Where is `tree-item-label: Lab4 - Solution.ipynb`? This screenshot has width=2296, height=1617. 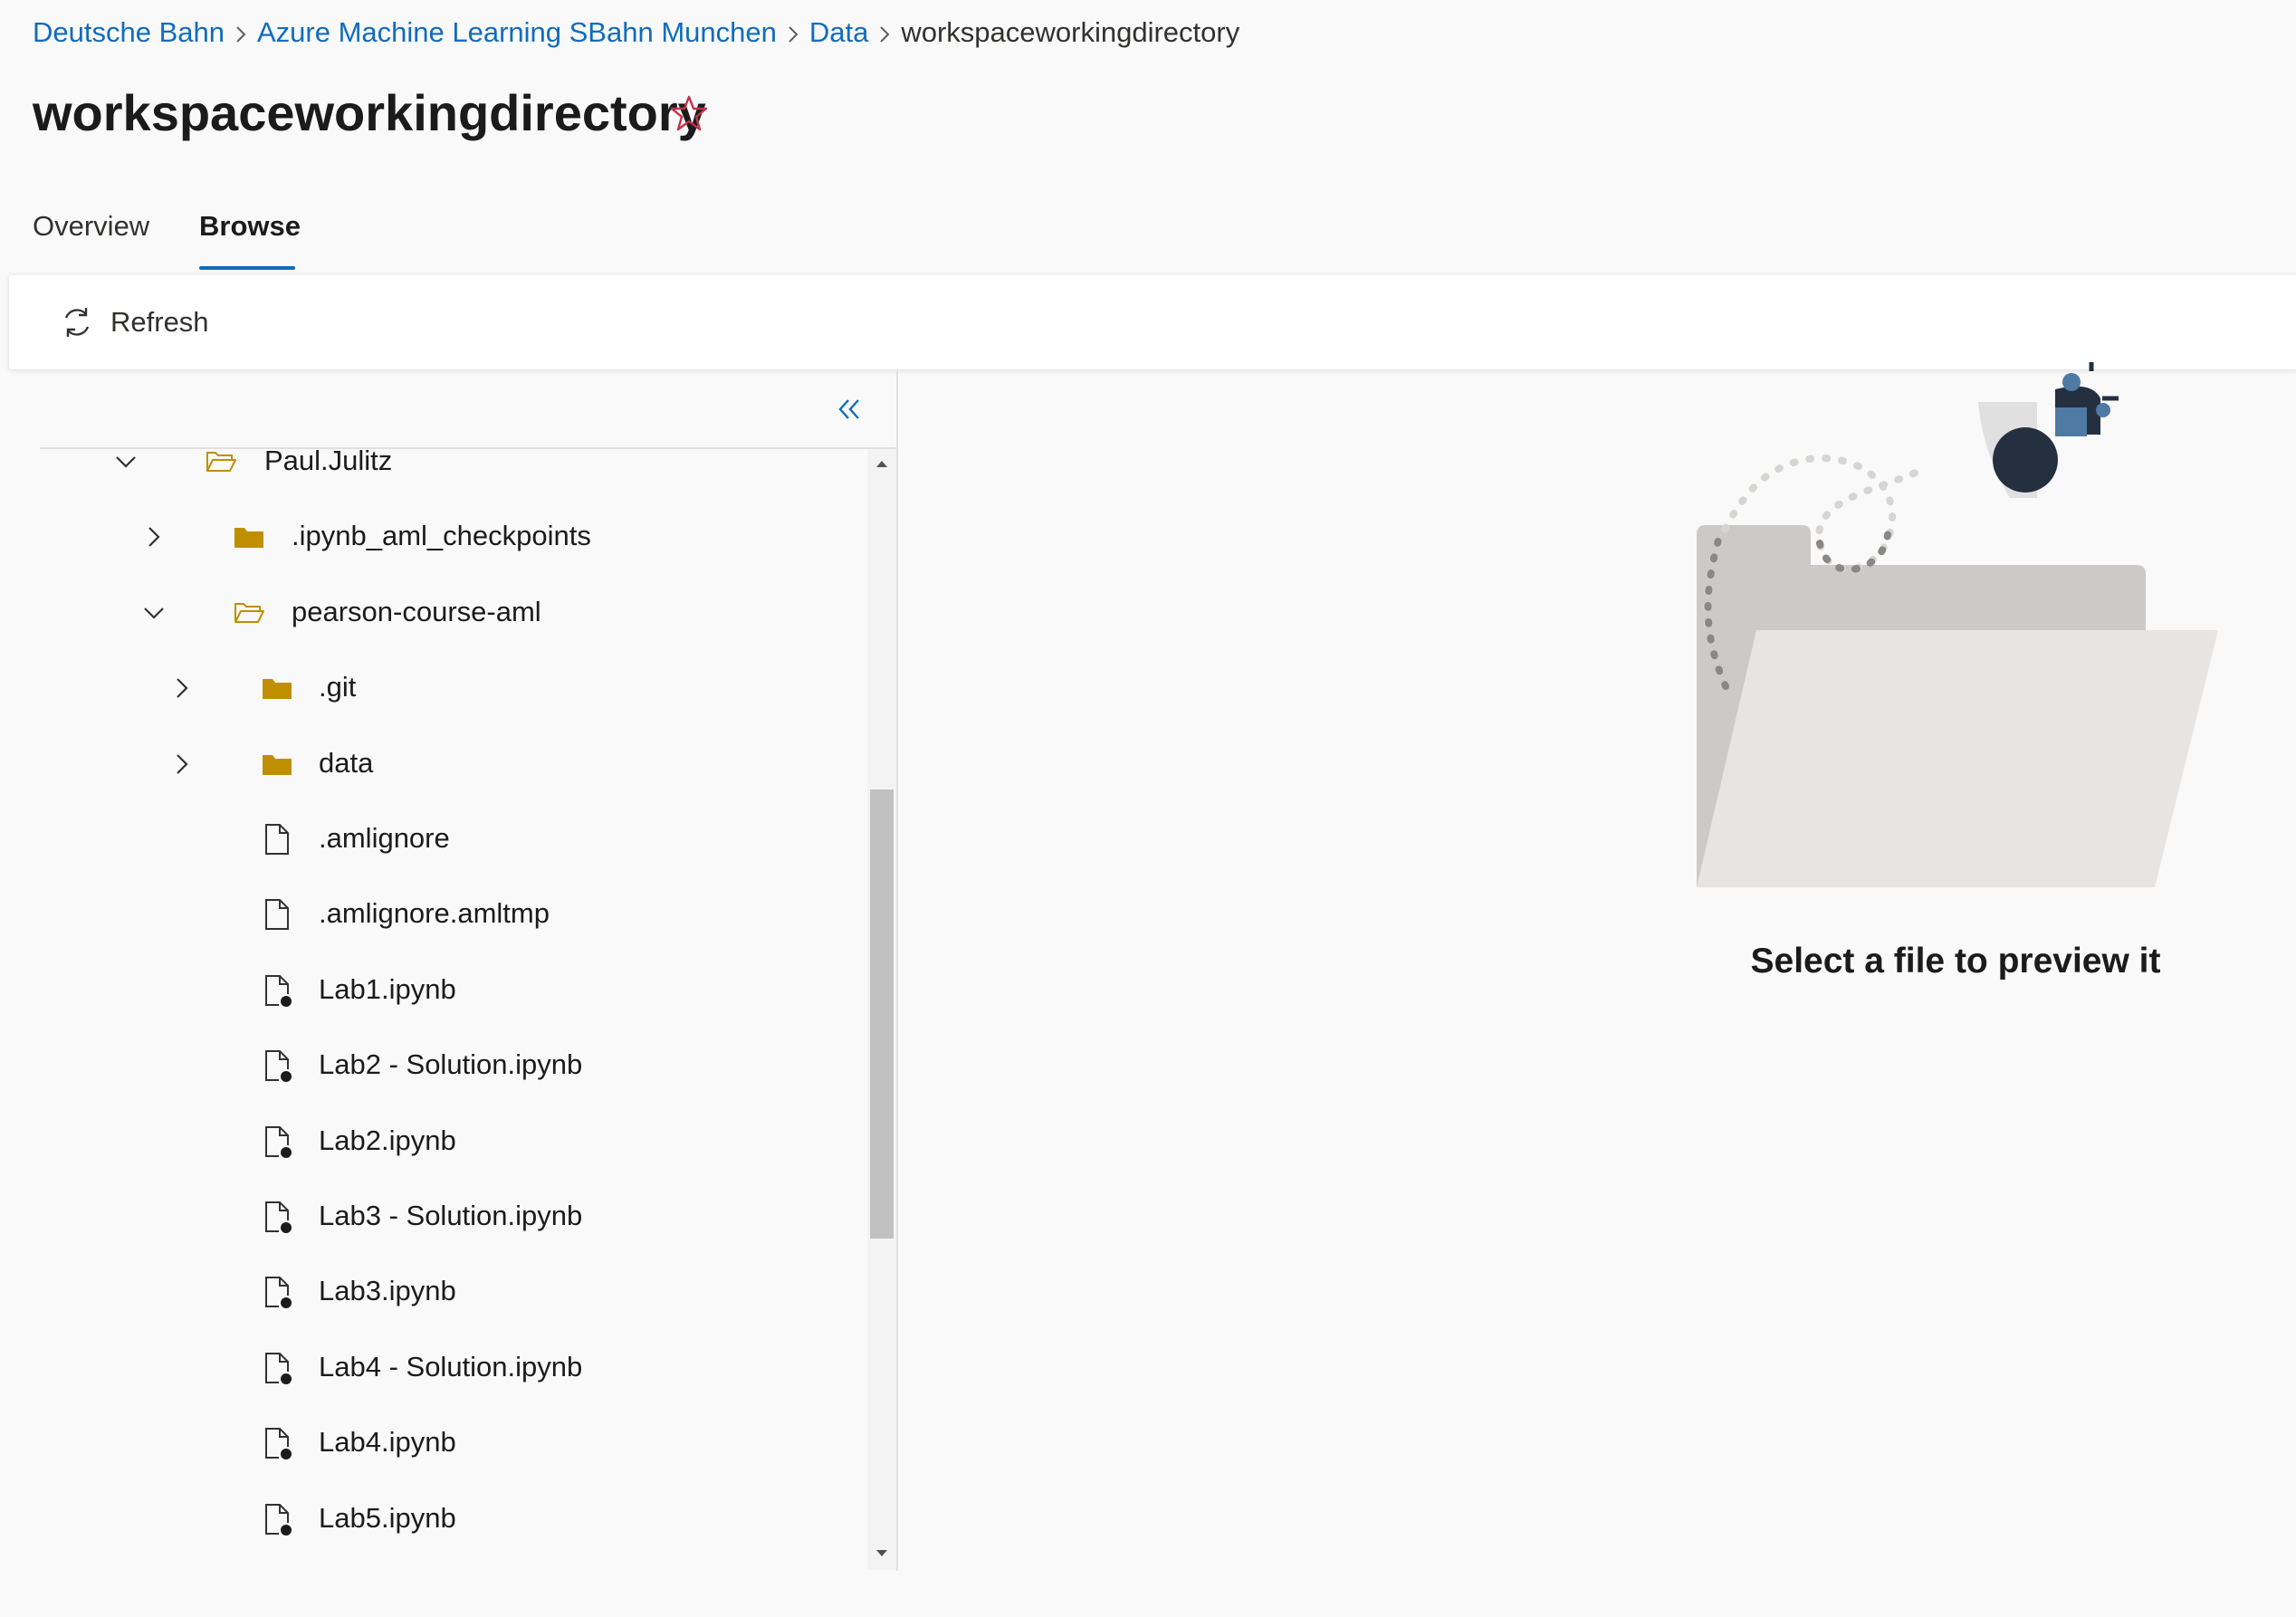
tree-item-label: Lab4 - Solution.ipynb is located at coordinates (451, 1366).